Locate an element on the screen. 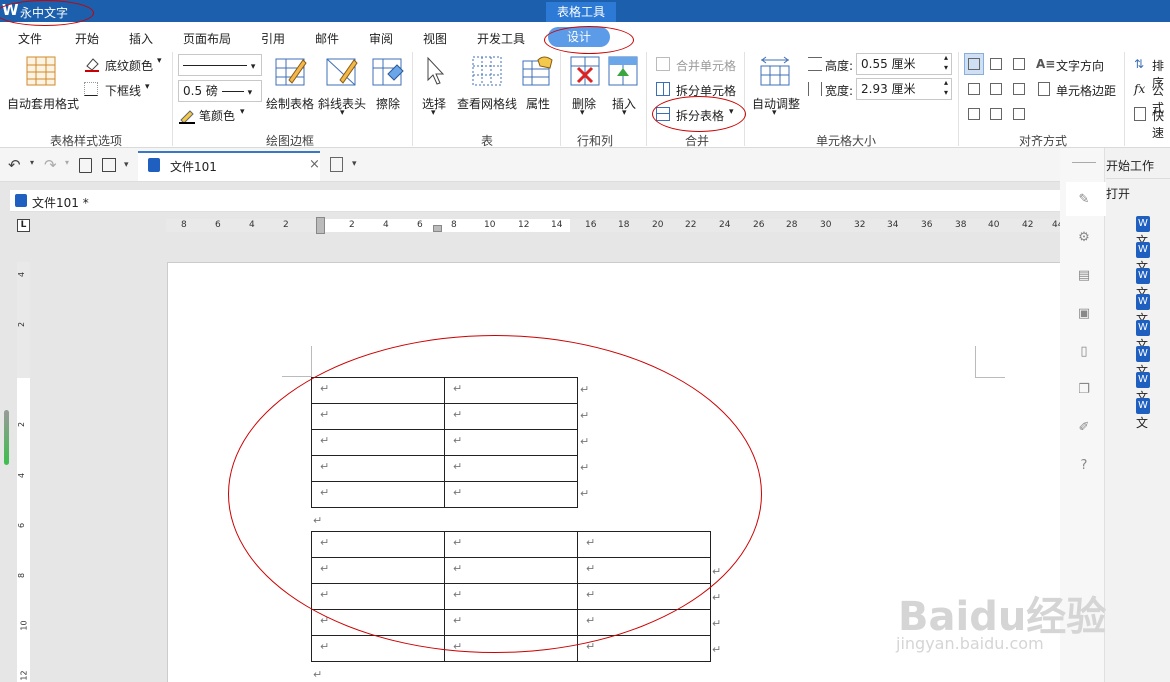  inner-window-title is located at coordinates (535, 201).